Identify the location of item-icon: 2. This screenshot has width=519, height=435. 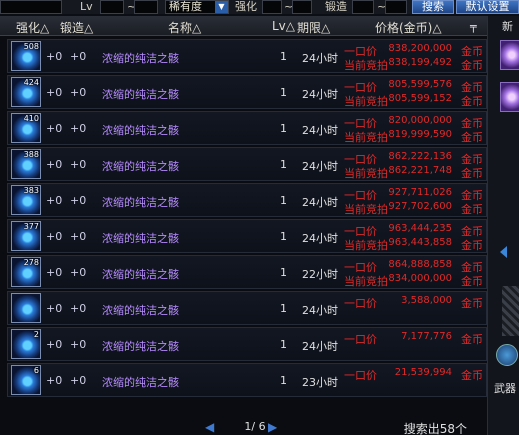
(26, 344).